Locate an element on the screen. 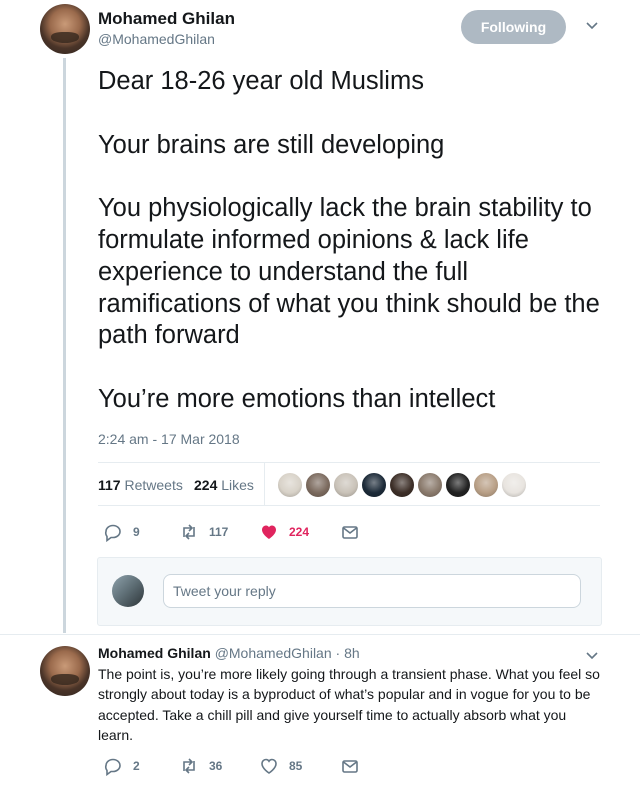 The width and height of the screenshot is (640, 787). like-action: 85 is located at coordinates (280, 766).